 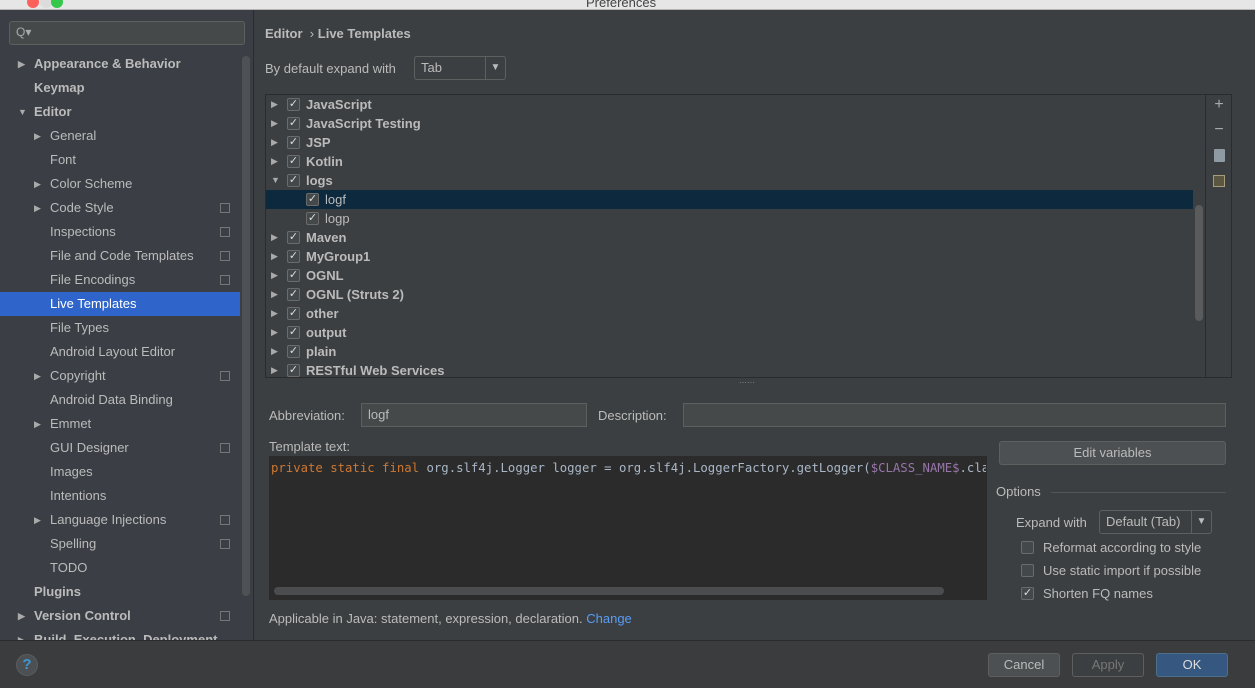 What do you see at coordinates (120, 376) in the screenshot?
I see `sidebar-item: ▶ Copyright` at bounding box center [120, 376].